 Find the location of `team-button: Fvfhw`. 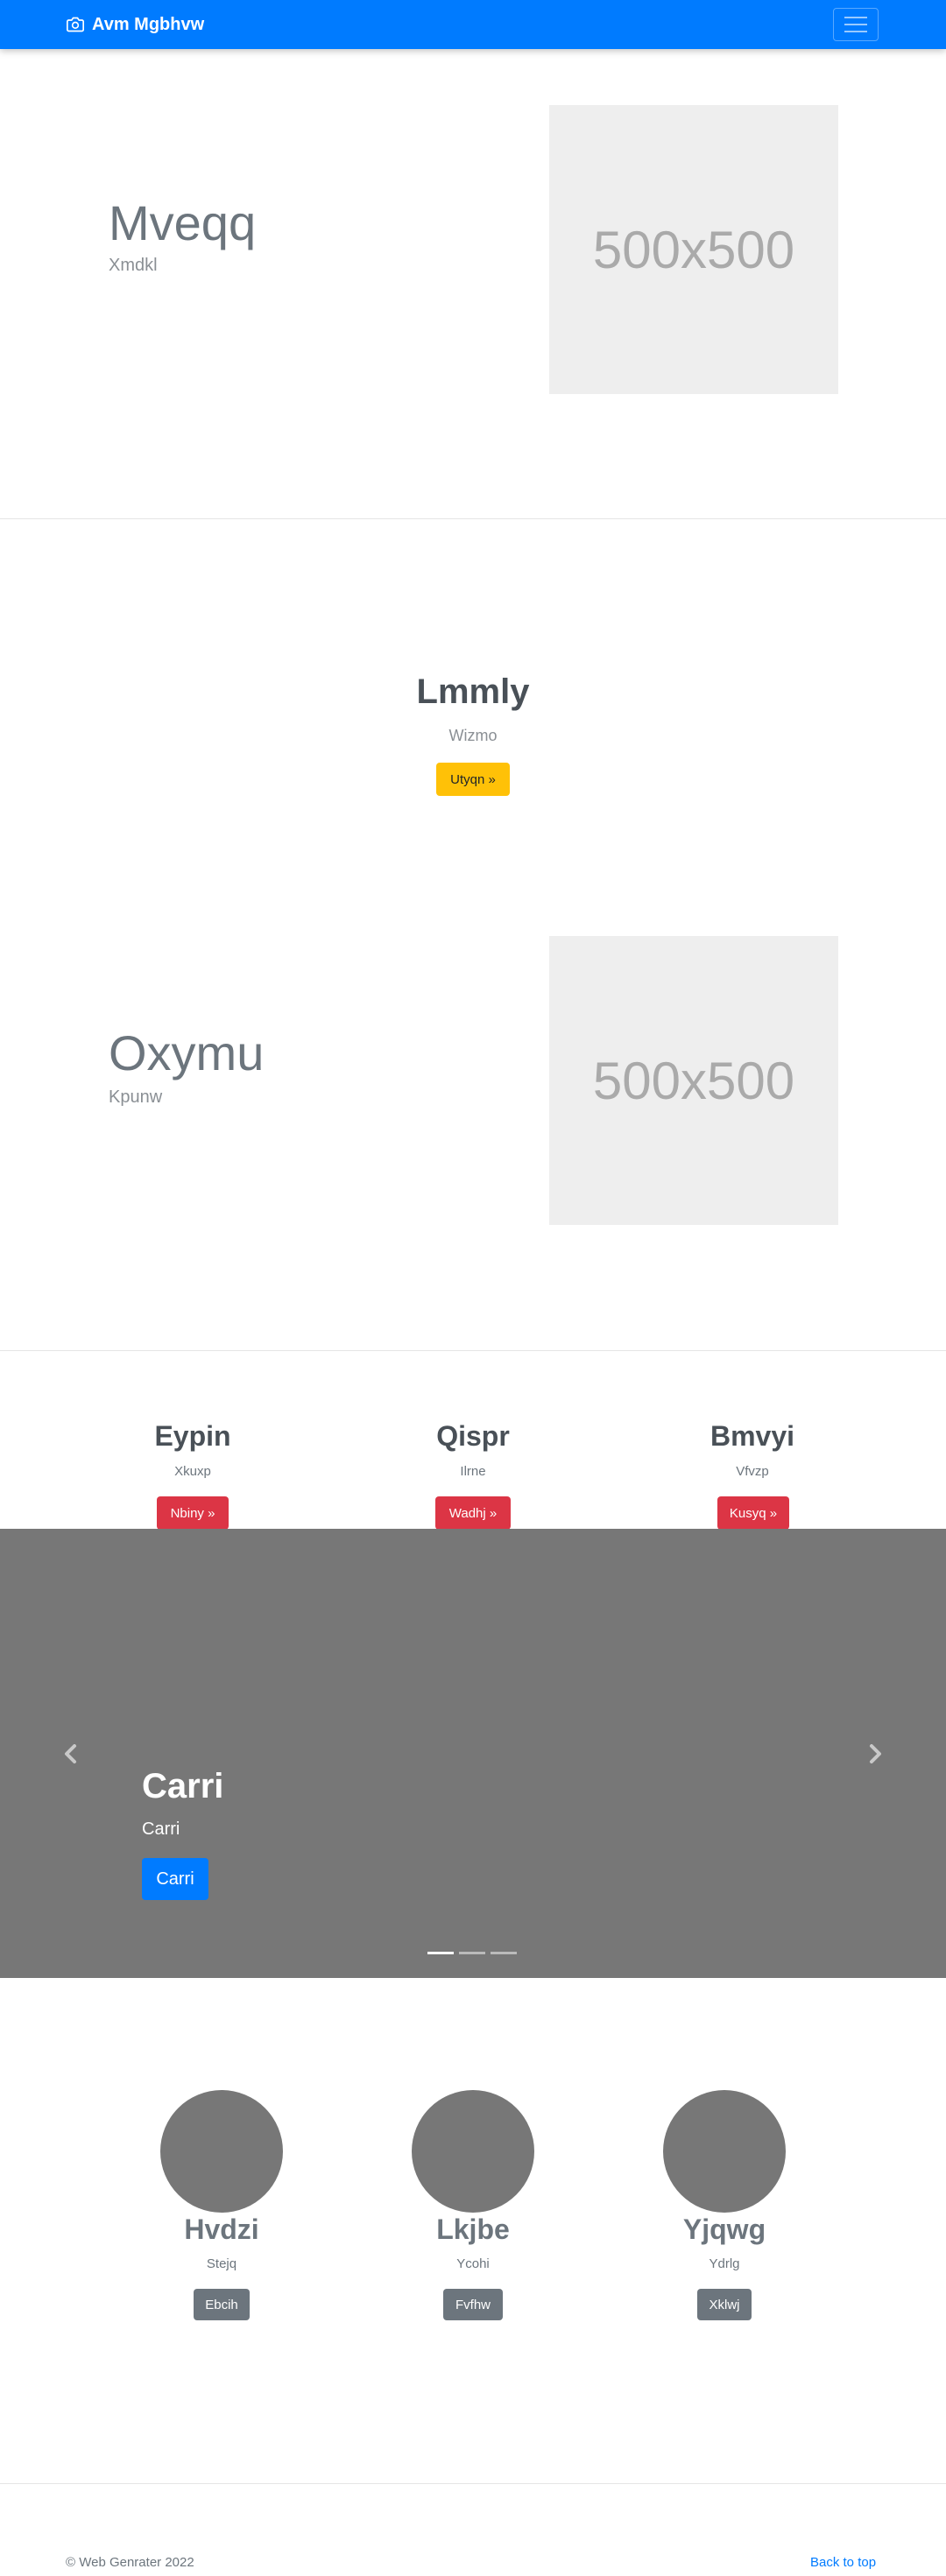

team-button: Fvfhw is located at coordinates (473, 2304).